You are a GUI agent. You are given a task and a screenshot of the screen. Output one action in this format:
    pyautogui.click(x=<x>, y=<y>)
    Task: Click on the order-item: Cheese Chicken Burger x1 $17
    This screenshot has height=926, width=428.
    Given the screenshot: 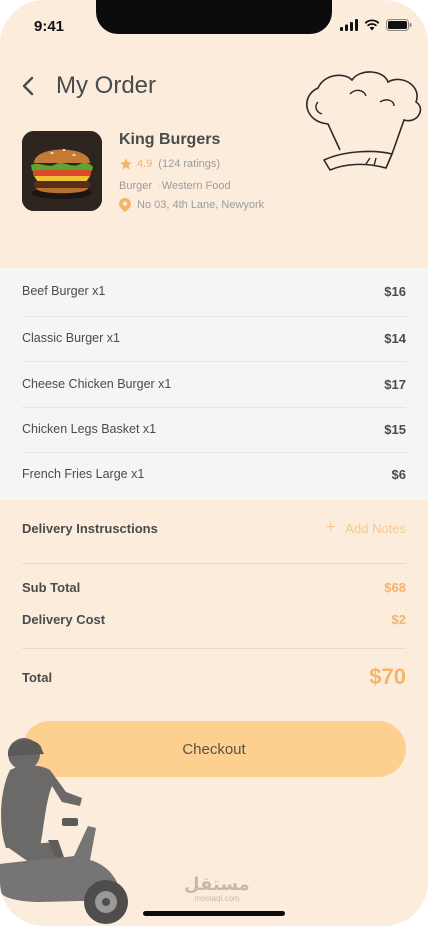 What is the action you would take?
    pyautogui.click(x=214, y=384)
    